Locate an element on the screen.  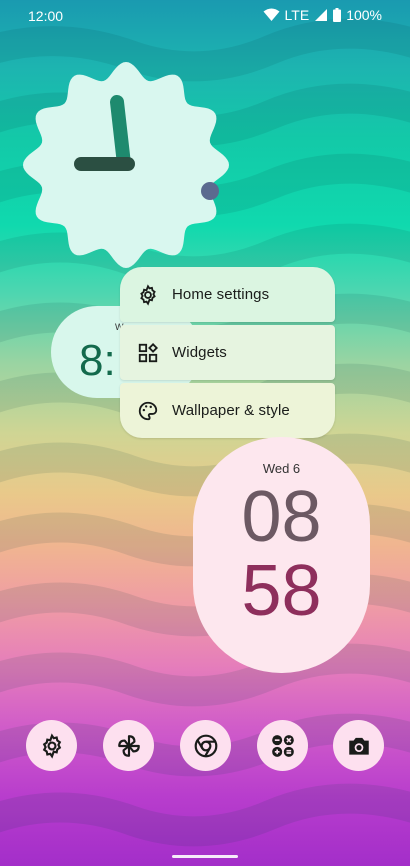
camera-icon is located at coordinates (358, 746).